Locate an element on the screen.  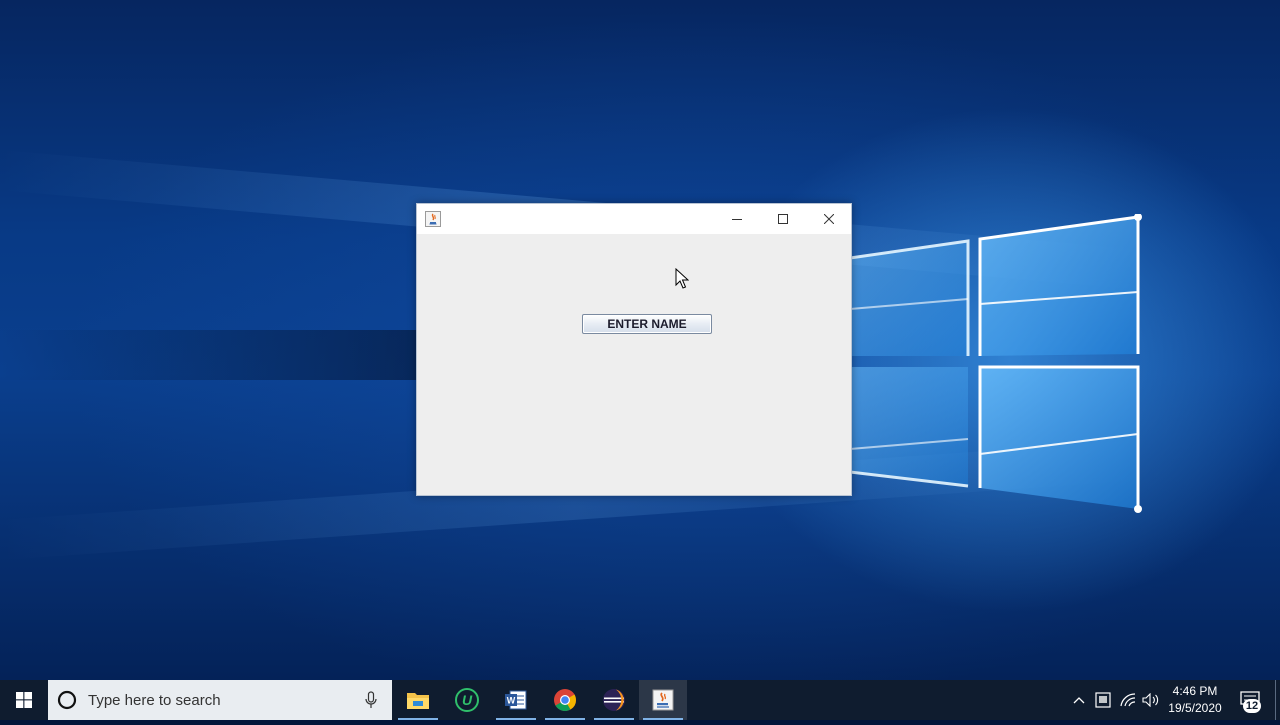
tray-device-button is located at coordinates (1103, 700).